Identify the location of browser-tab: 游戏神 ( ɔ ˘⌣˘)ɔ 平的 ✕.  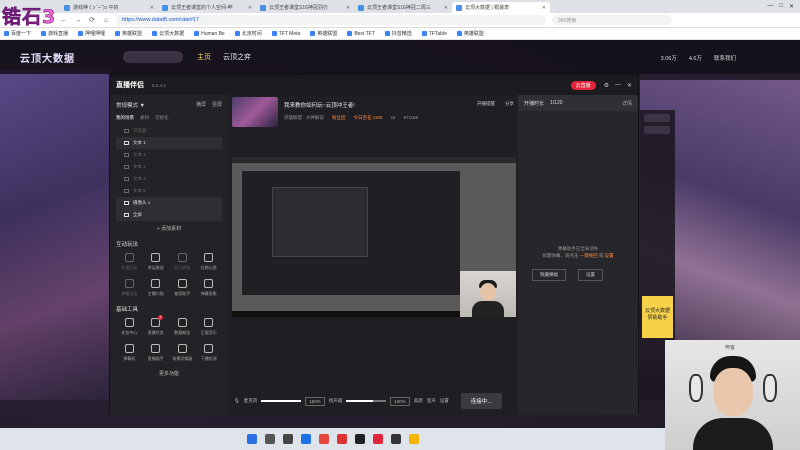
(109, 7).